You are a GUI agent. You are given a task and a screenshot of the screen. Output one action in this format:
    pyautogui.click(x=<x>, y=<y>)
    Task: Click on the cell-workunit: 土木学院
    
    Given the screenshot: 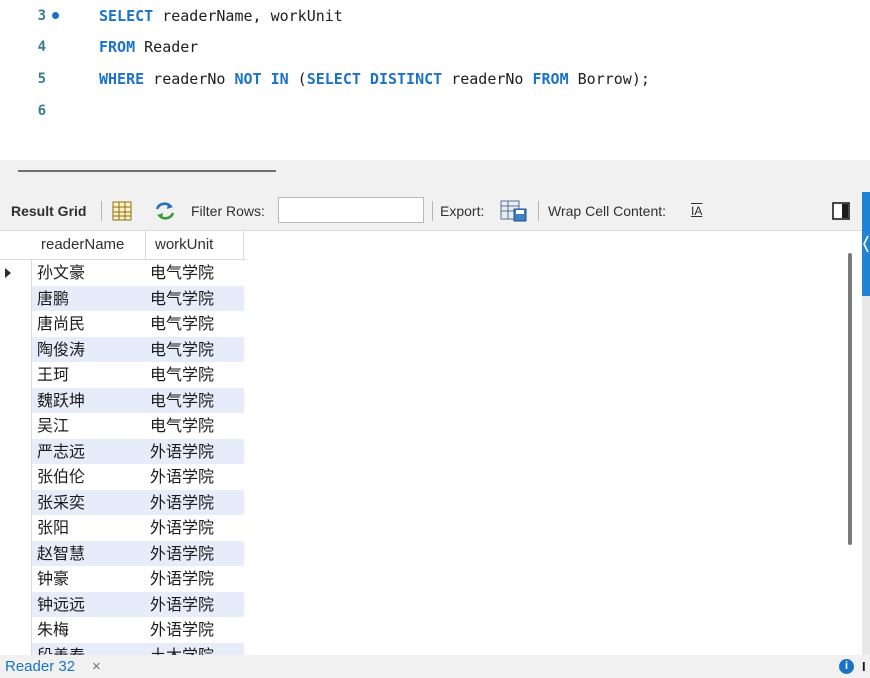 What is the action you would take?
    pyautogui.click(x=197, y=649)
    